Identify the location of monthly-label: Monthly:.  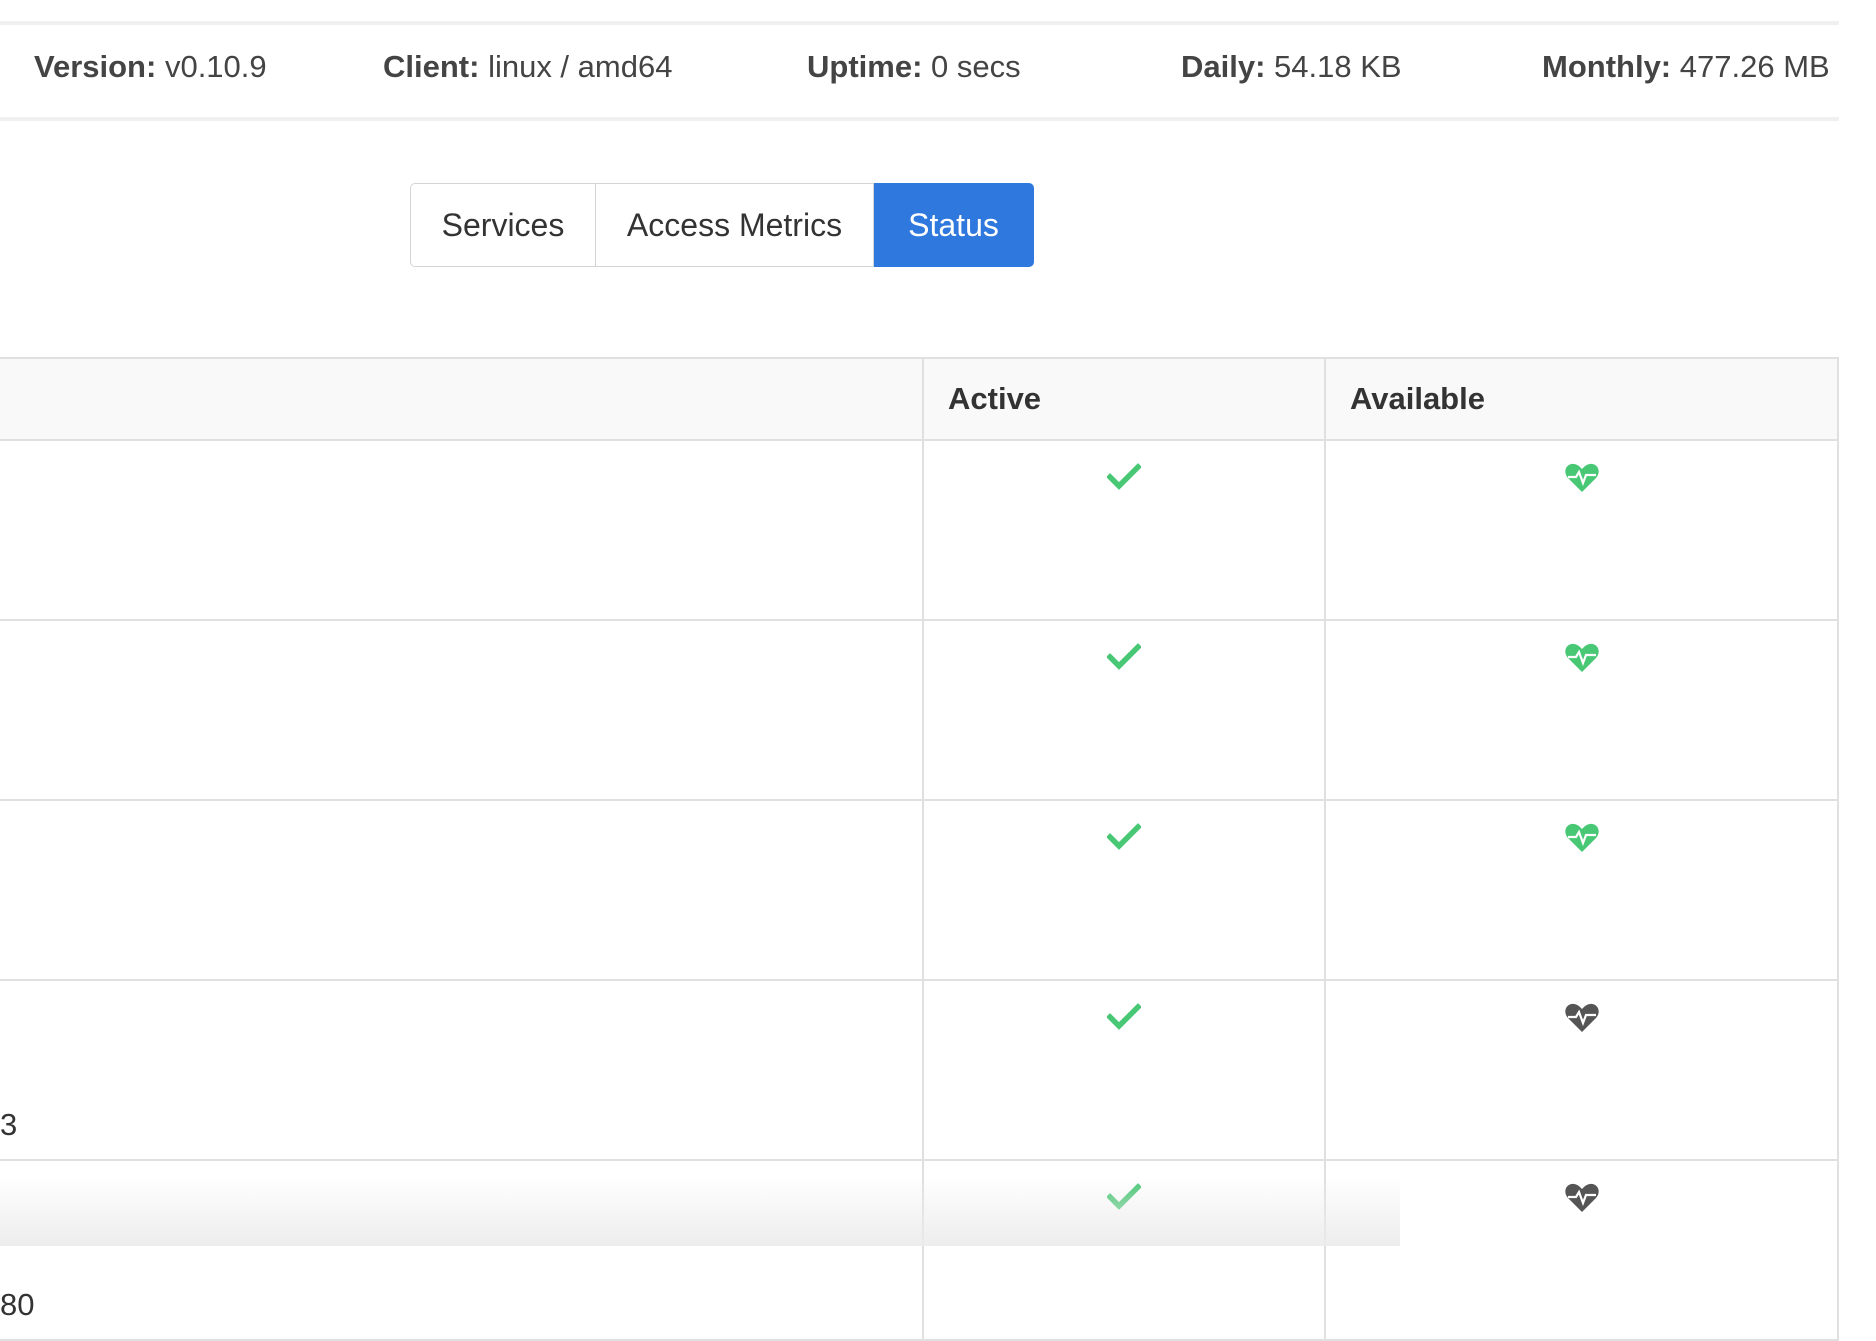
(1607, 66).